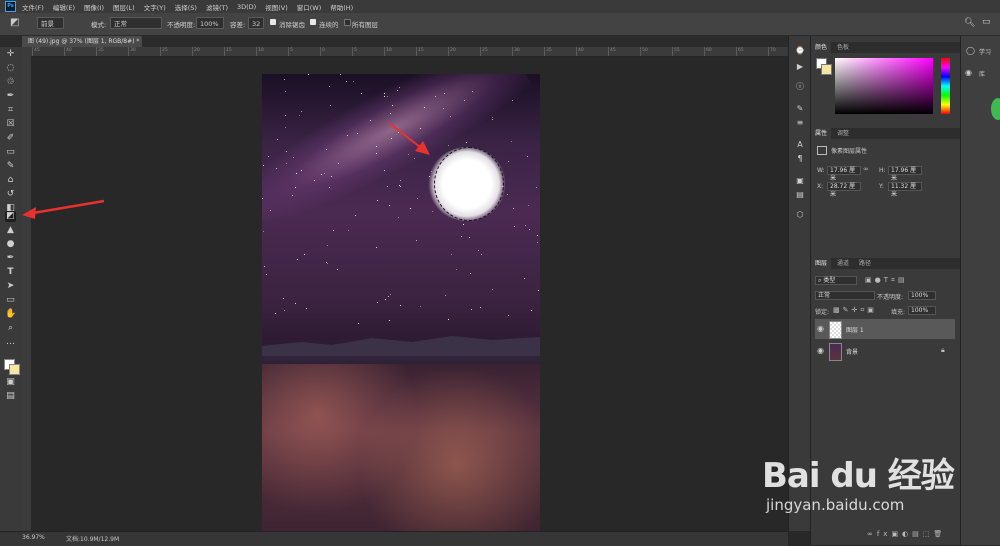 The image size is (1000, 546). Describe the element at coordinates (50, 23) in the screenshot. I see `fill-source-select: 前景` at that location.